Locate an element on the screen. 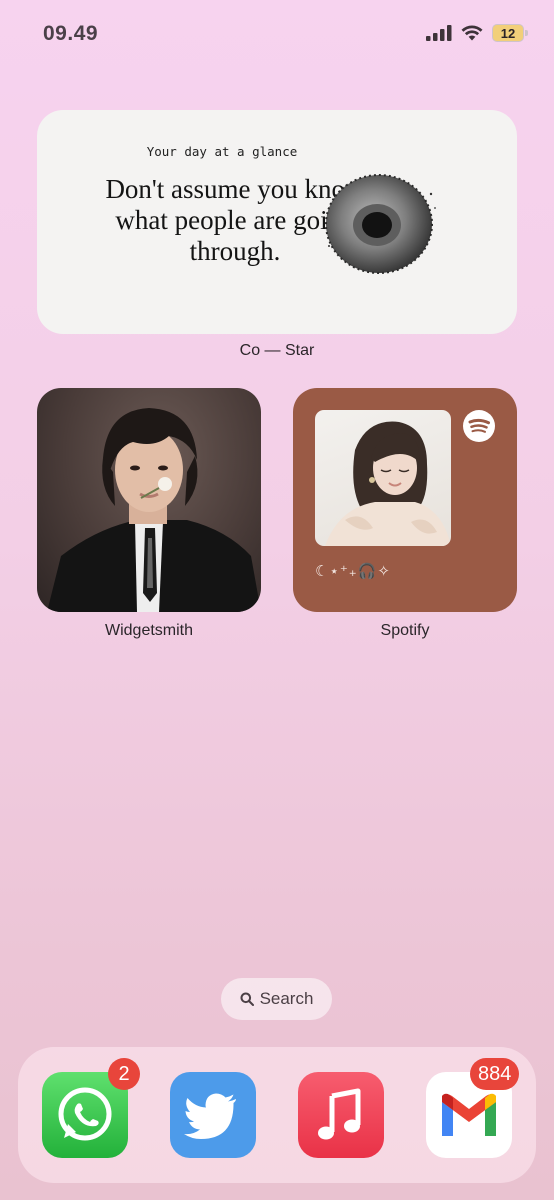 This screenshot has width=554, height=1200. battery-level: 12 is located at coordinates (508, 33).